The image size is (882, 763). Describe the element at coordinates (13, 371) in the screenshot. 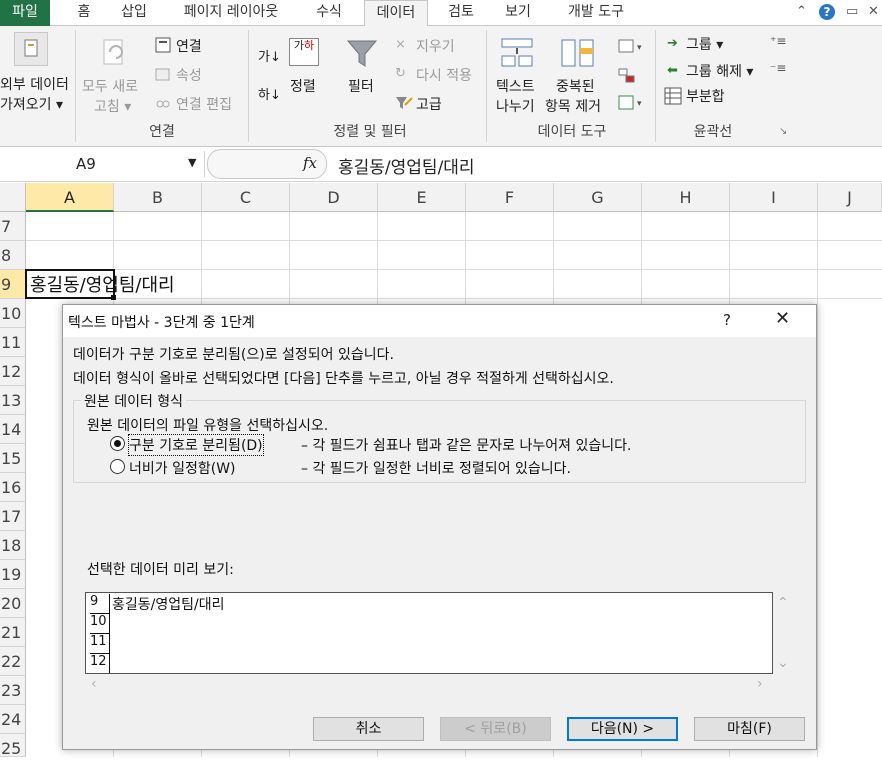

I see `row-header-12: 12` at that location.